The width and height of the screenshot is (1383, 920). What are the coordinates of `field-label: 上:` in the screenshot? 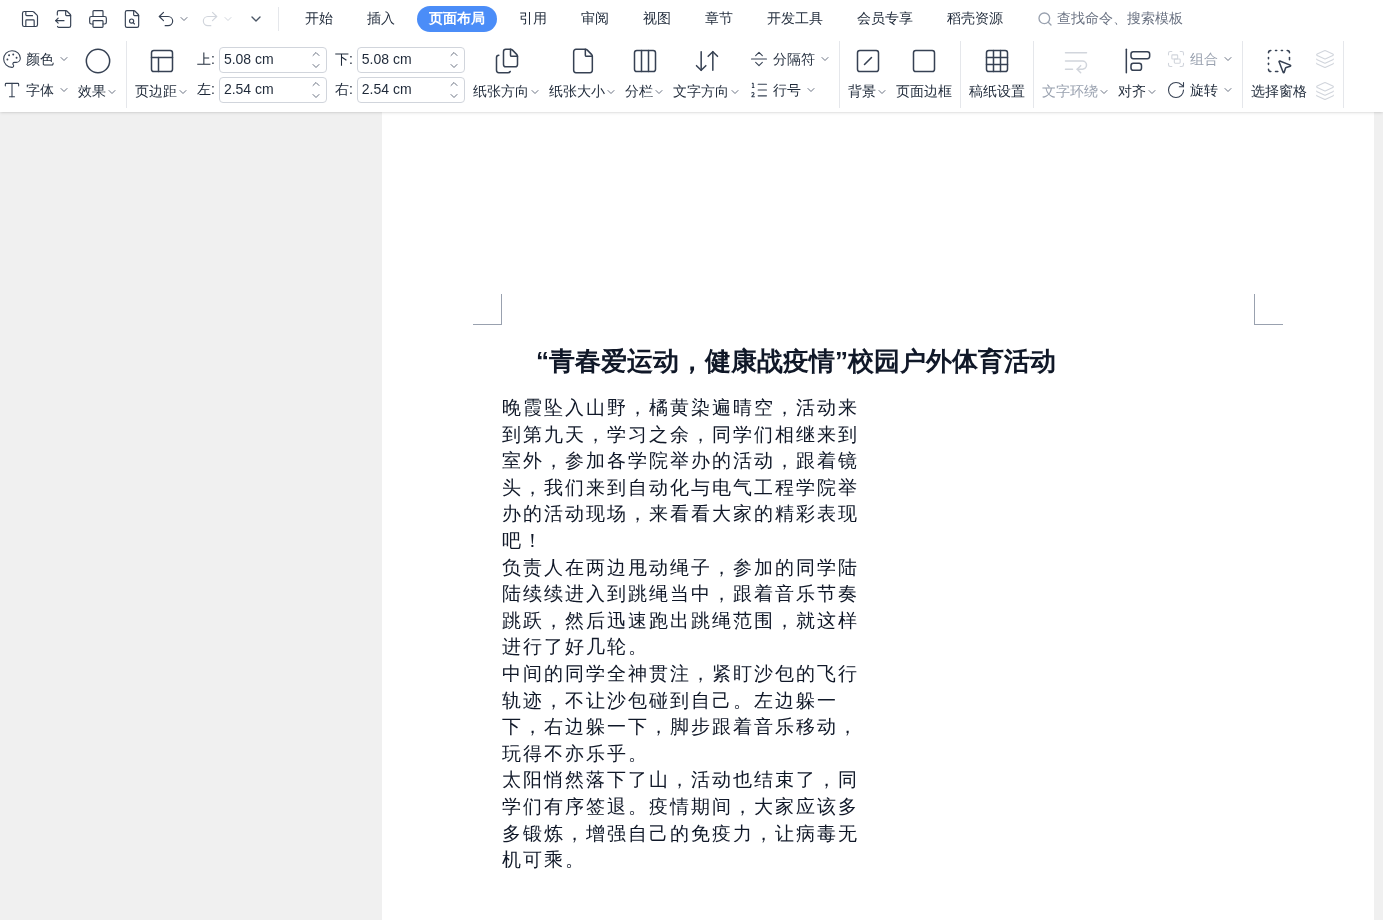 It's located at (206, 59).